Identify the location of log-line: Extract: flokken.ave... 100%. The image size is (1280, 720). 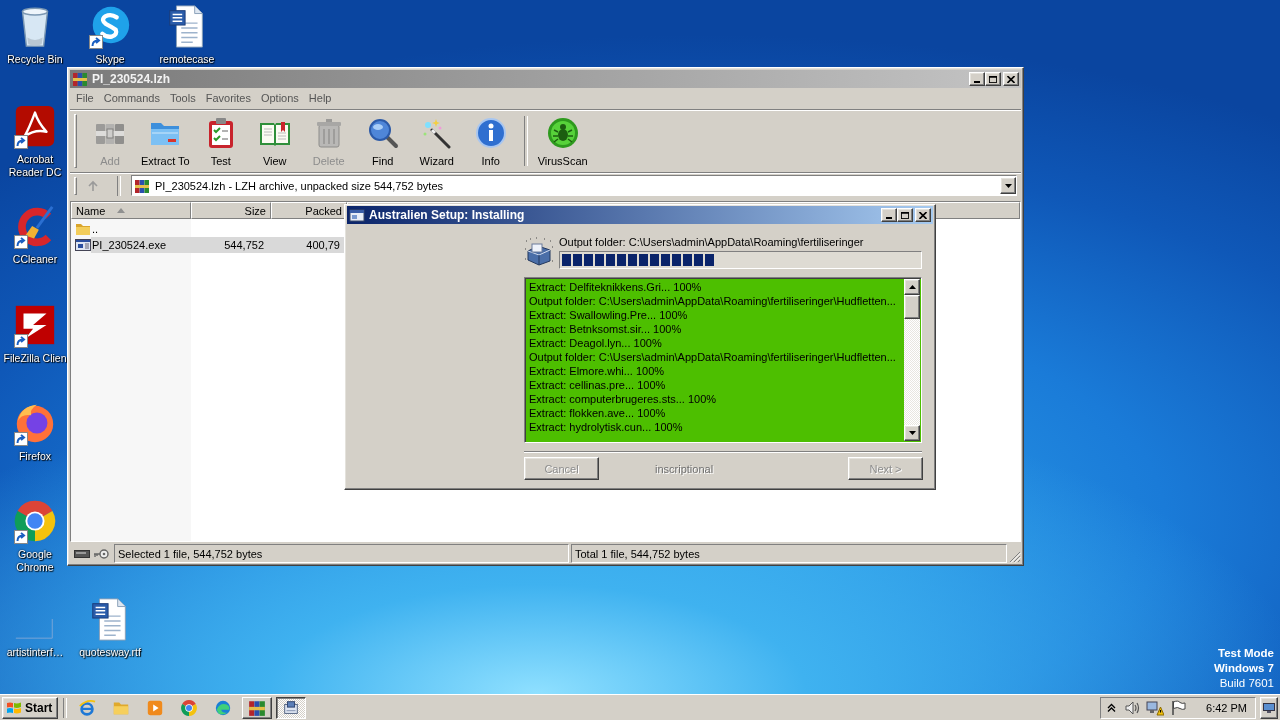
(597, 413).